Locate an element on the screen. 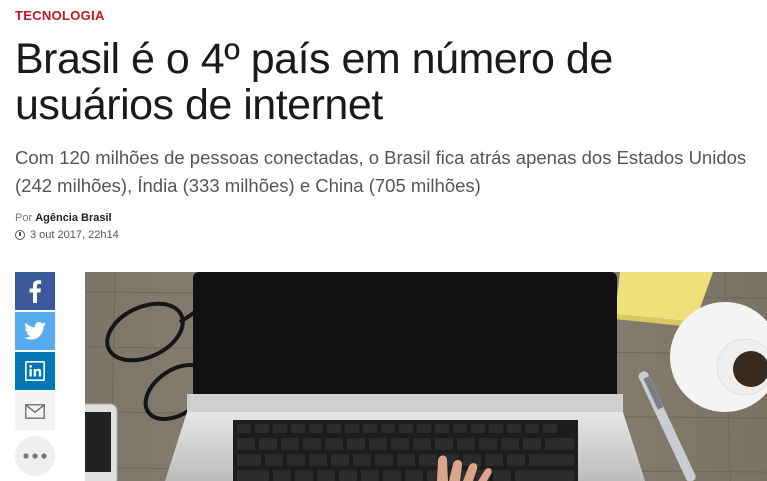 This screenshot has width=767, height=481. author-name: Agência Brasil is located at coordinates (73, 218).